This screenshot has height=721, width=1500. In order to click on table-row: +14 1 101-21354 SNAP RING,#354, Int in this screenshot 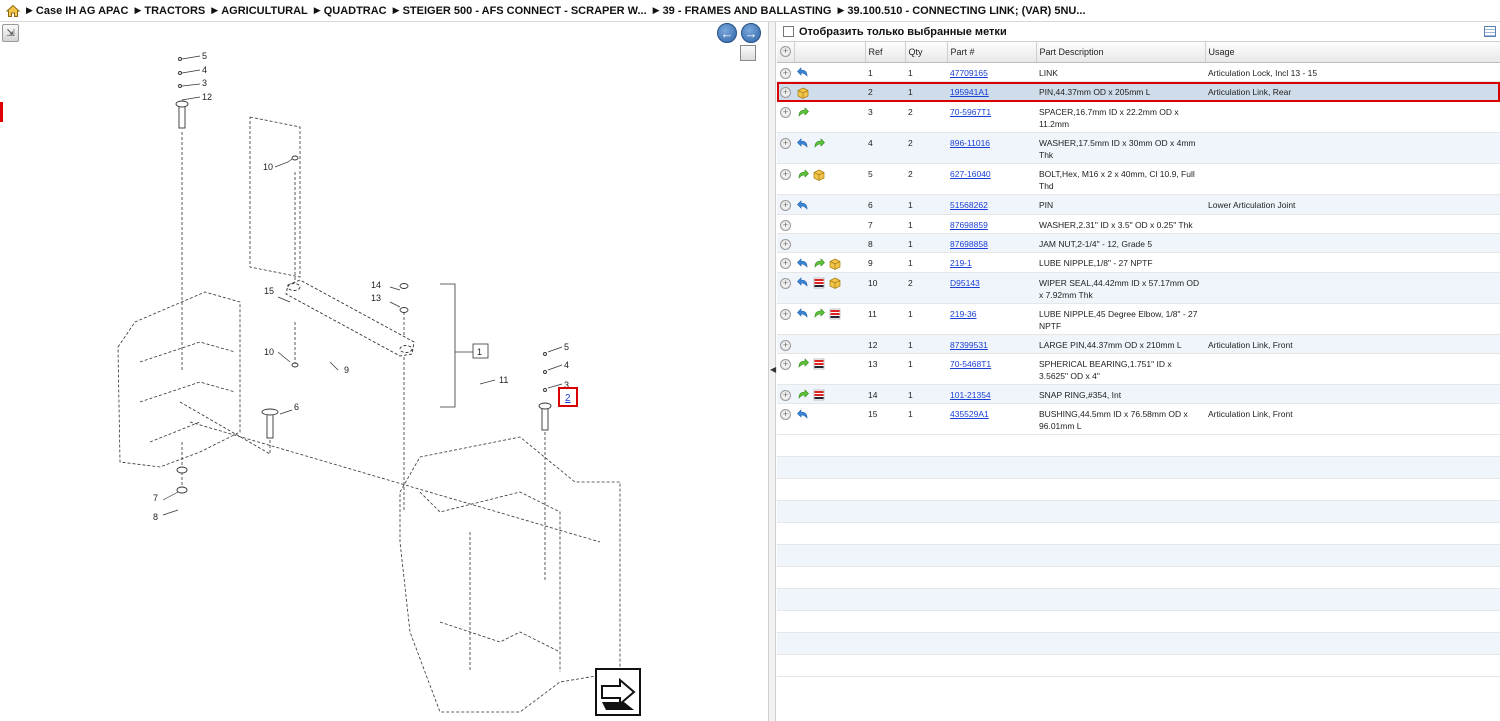, I will do `click(1138, 394)`.